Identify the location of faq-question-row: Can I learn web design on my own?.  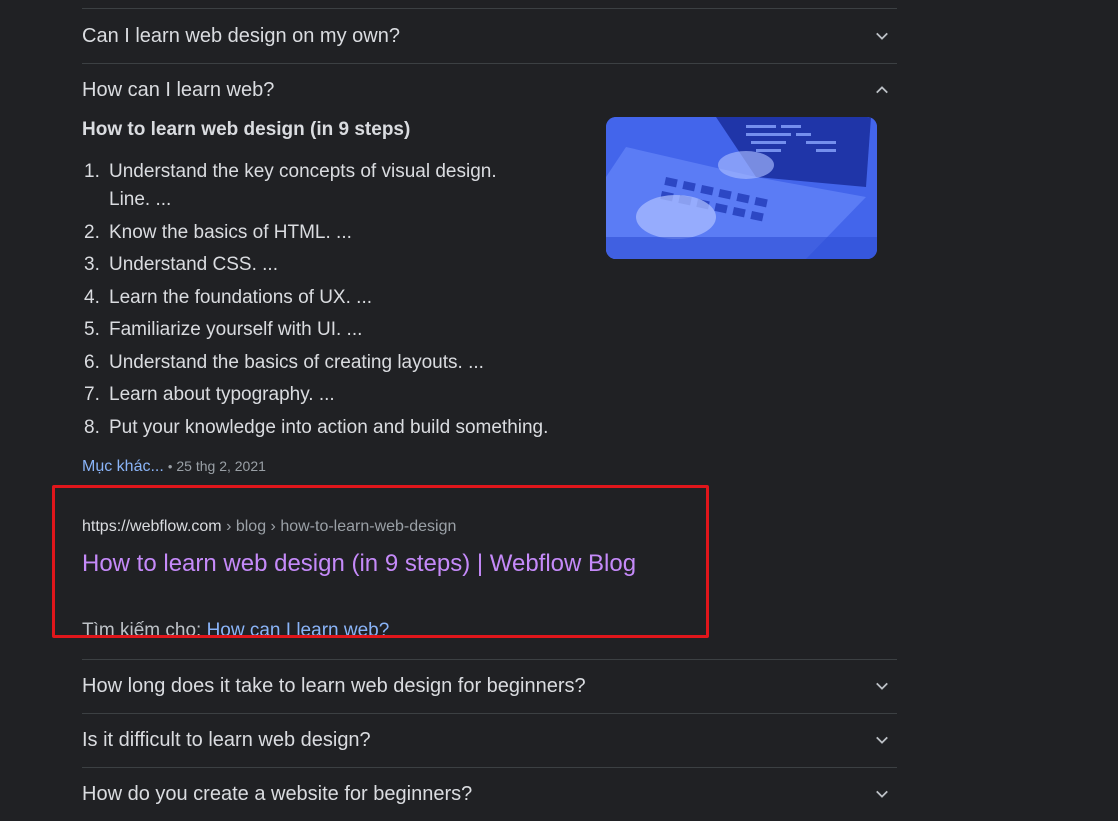
(489, 36).